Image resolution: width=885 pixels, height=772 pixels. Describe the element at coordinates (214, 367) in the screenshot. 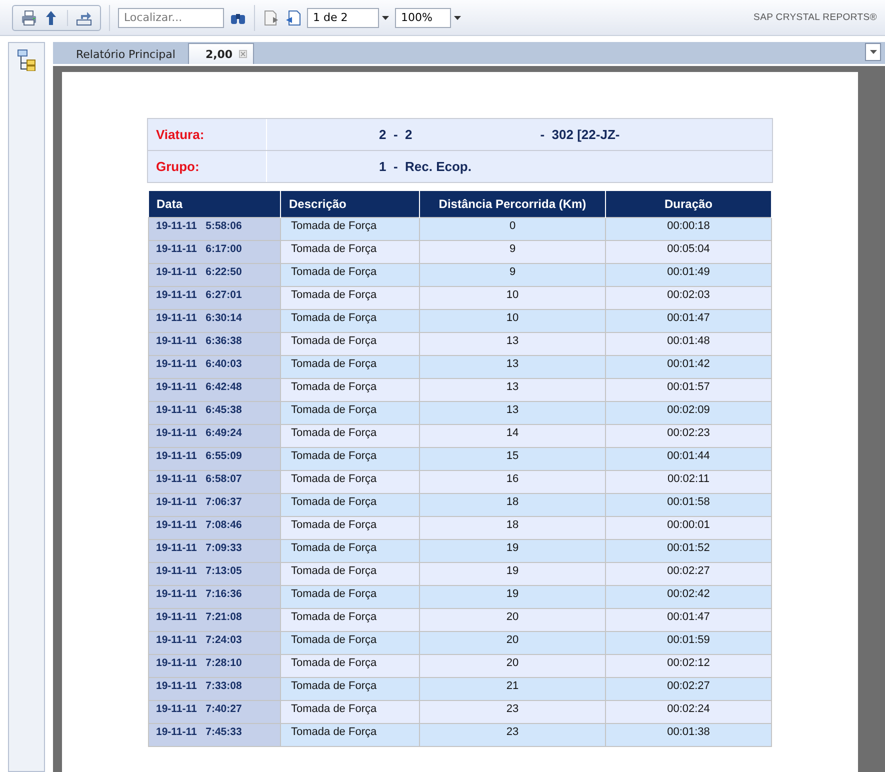

I see `table-cell: 19-11-11 6:40:03` at that location.